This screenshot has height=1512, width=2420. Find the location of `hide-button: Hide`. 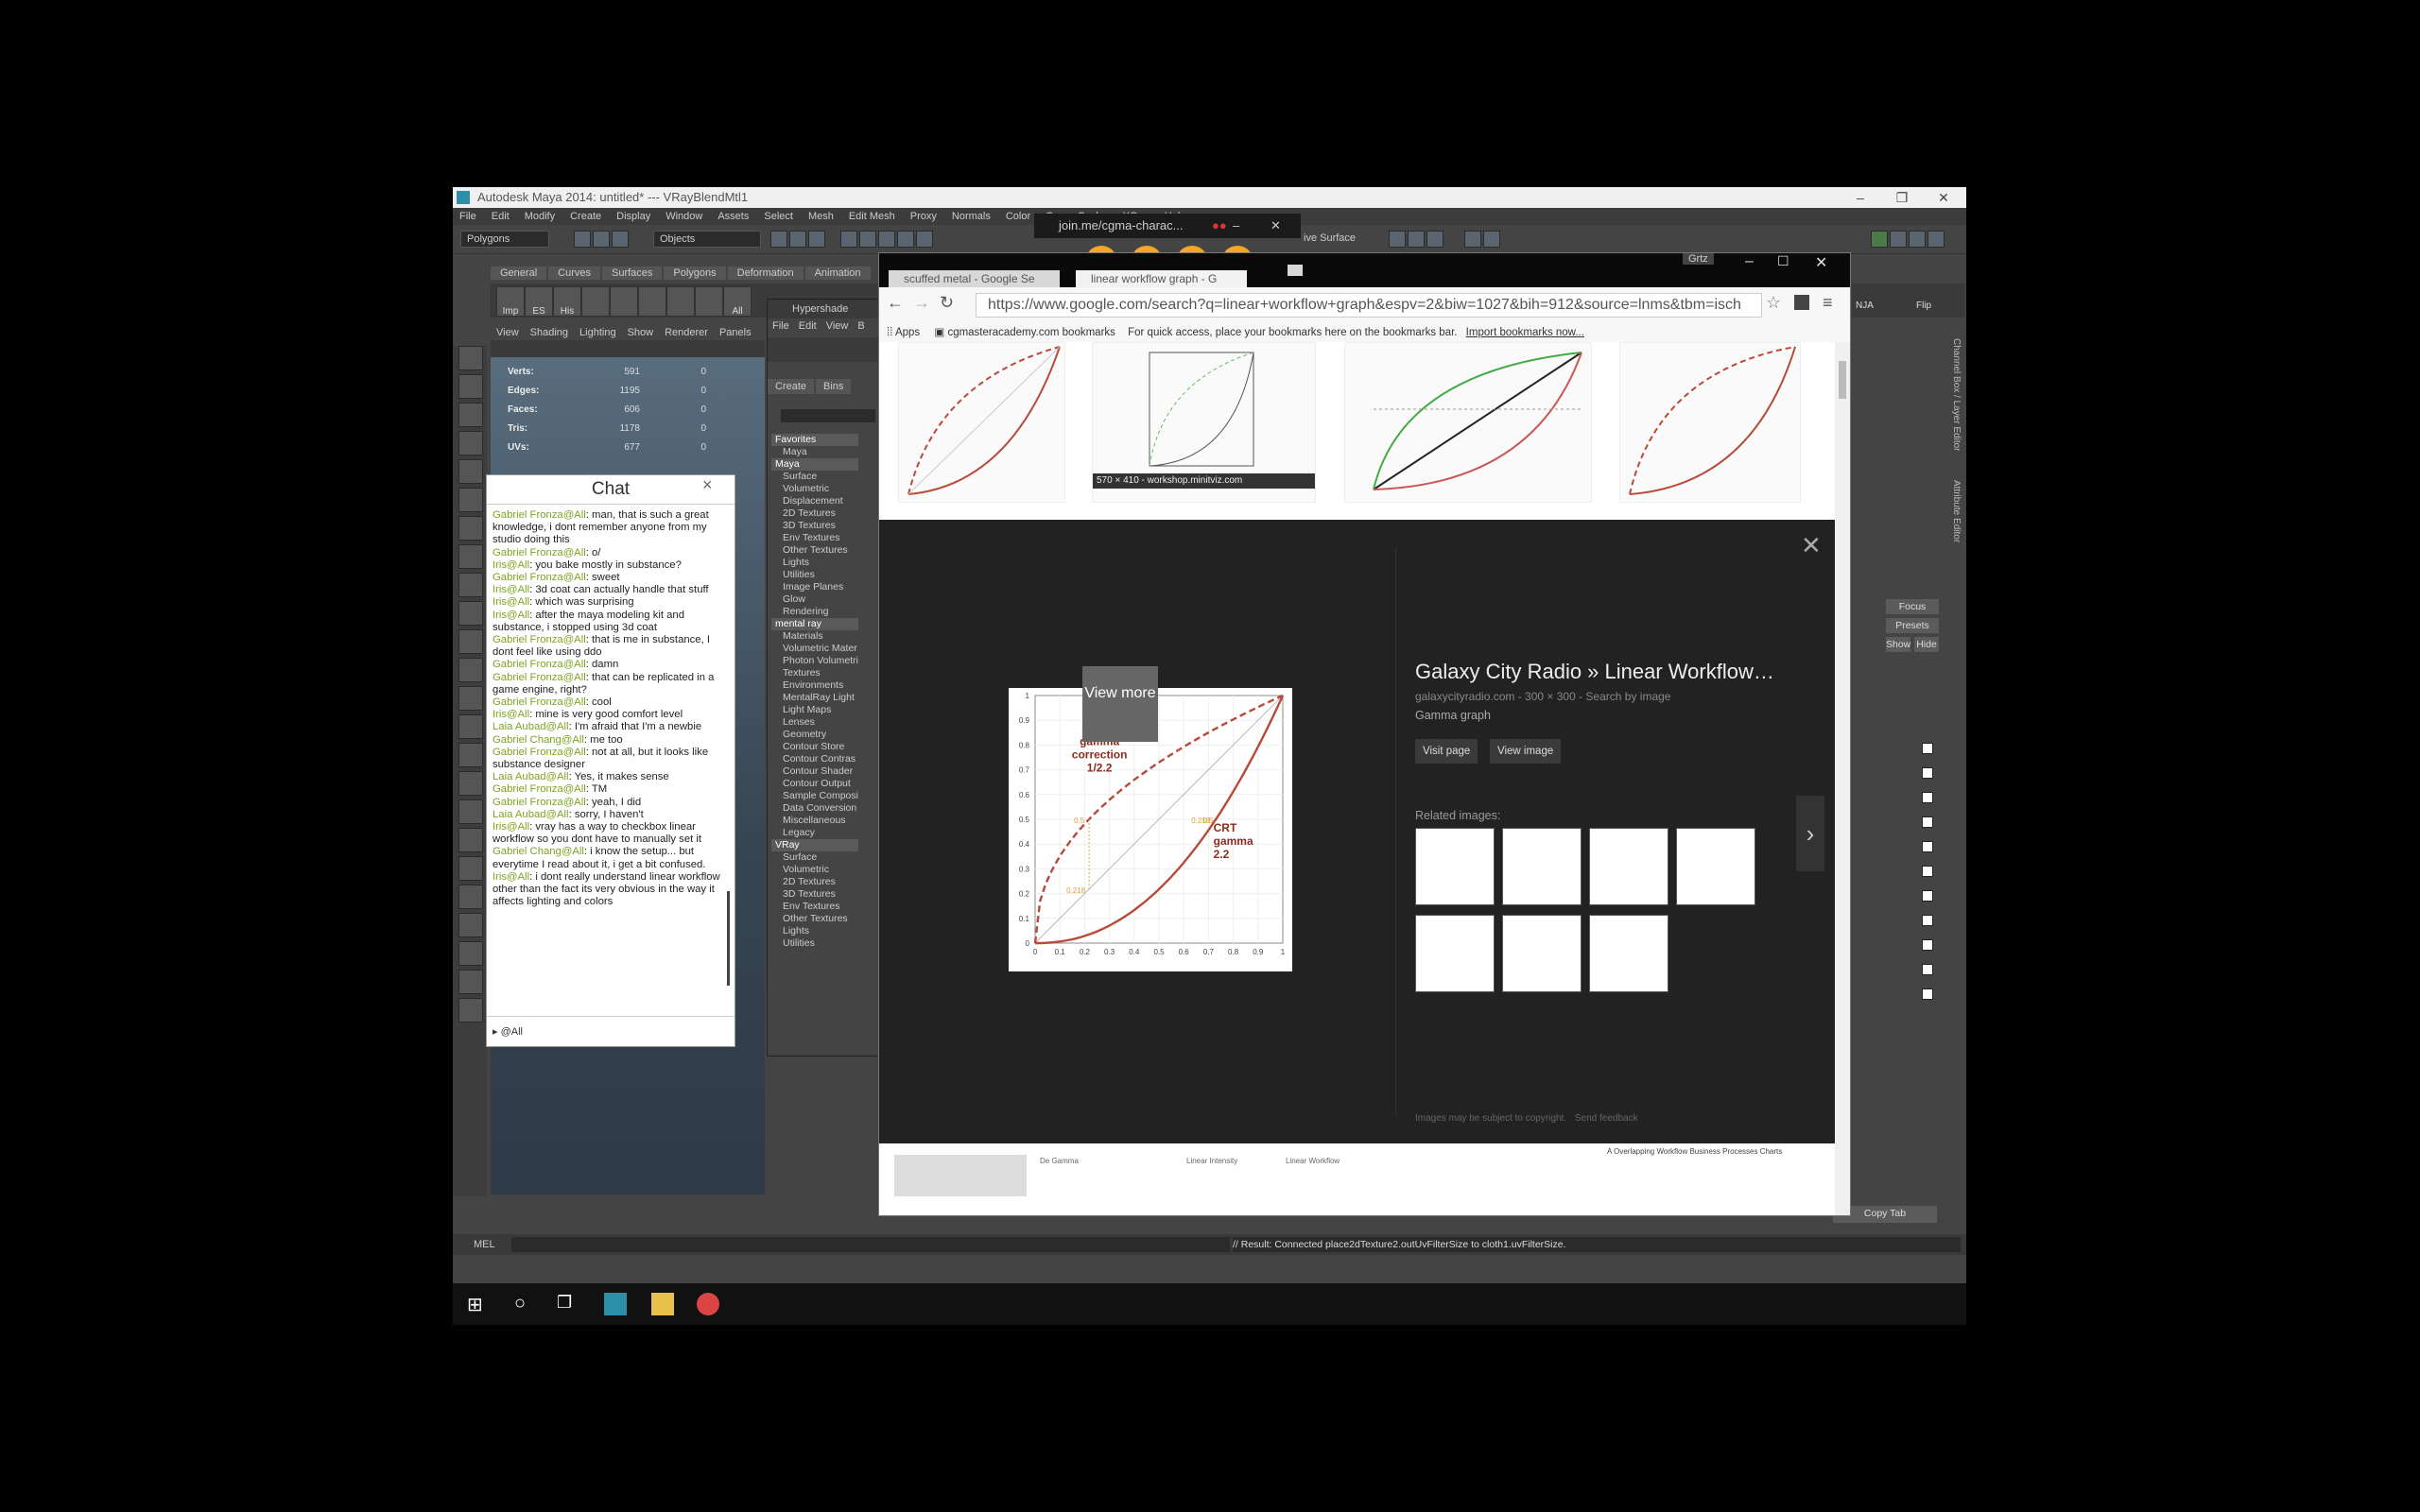

hide-button: Hide is located at coordinates (1926, 644).